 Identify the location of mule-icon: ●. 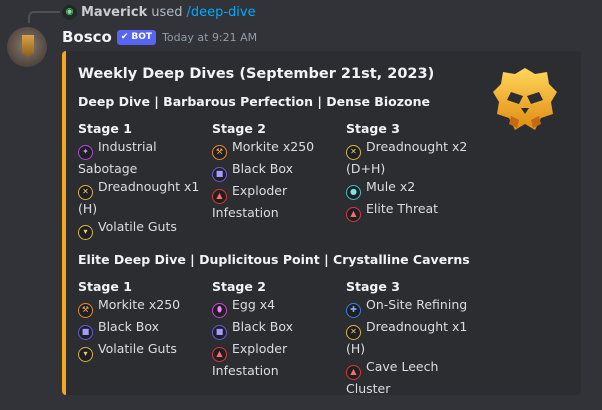
(353, 192).